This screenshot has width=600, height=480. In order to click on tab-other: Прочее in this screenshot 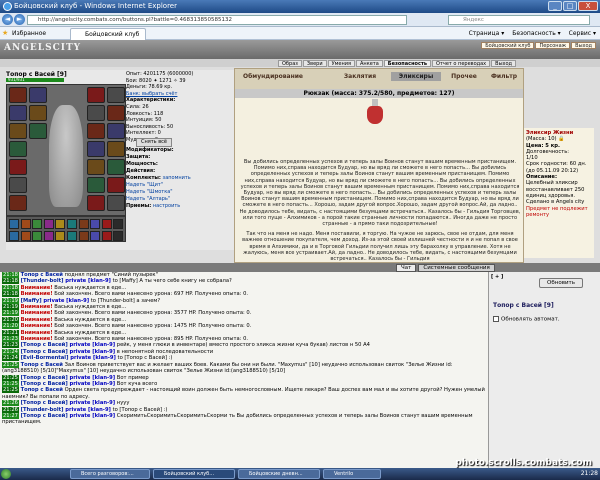, I will do `click(464, 76)`.